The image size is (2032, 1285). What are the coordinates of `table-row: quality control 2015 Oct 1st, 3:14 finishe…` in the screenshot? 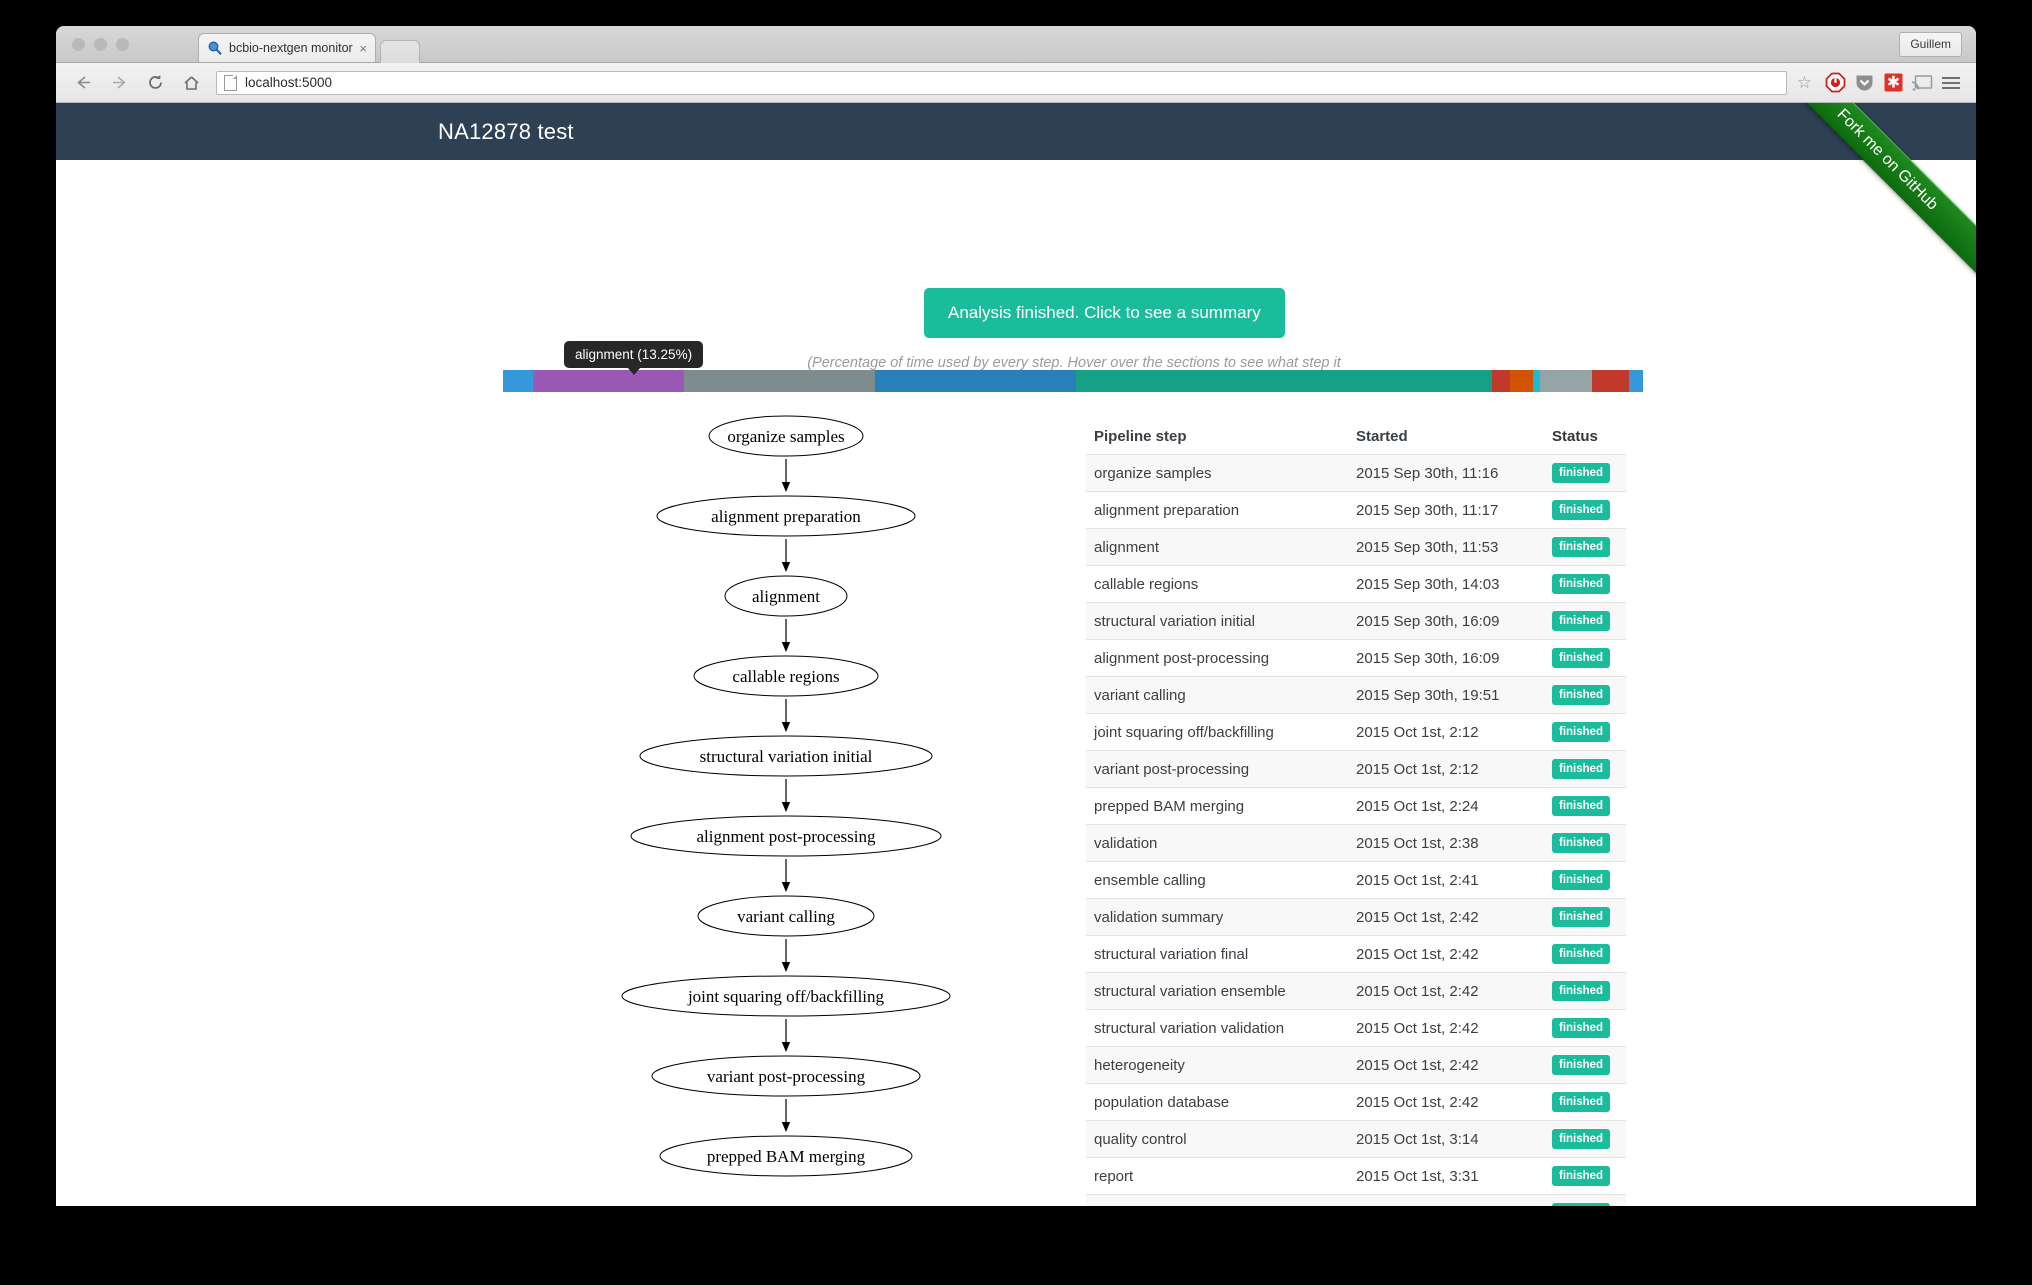 It's located at (1356, 1138).